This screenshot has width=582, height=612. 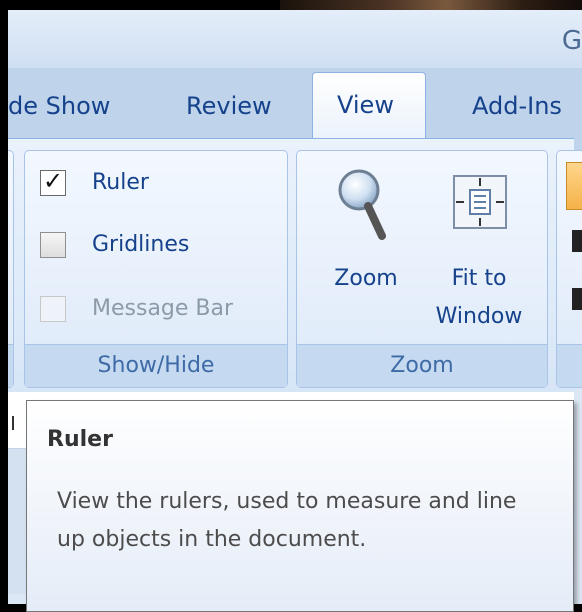 I want to click on fit-to-window-label-line2: Window, so click(x=479, y=316).